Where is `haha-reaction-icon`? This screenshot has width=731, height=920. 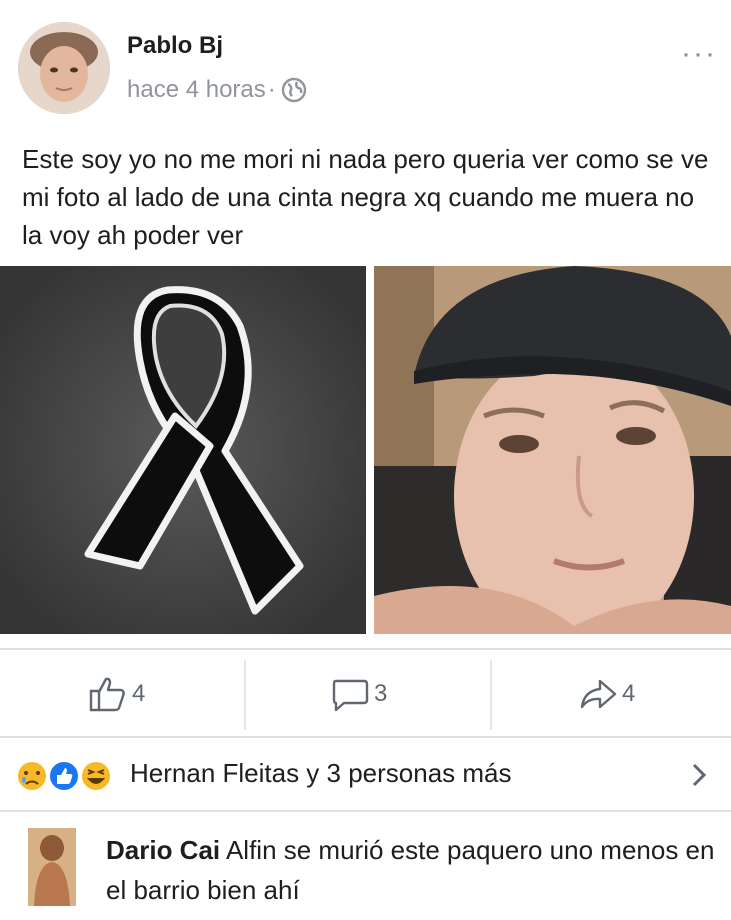
haha-reaction-icon is located at coordinates (96, 776).